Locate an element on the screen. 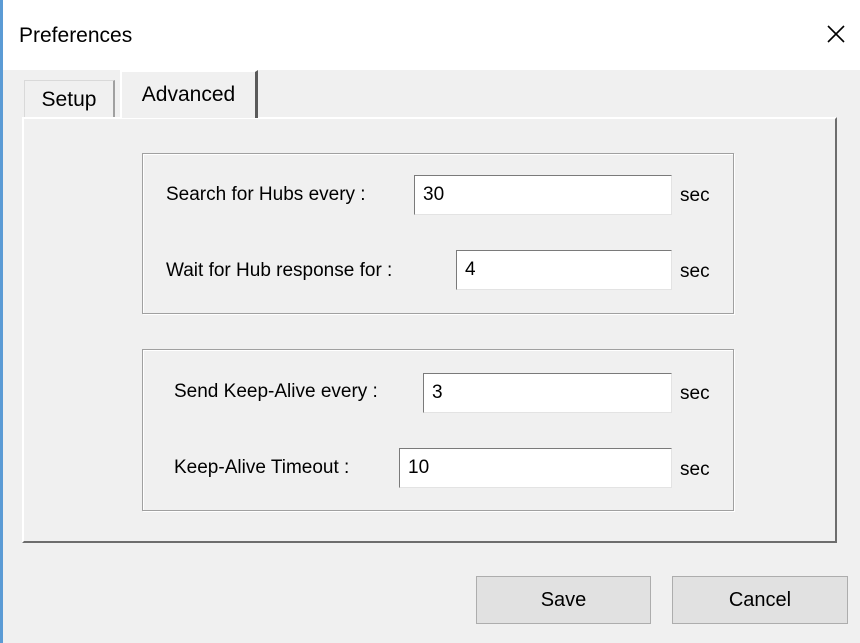 This screenshot has height=643, width=860. cancel-button: Cancel is located at coordinates (760, 600).